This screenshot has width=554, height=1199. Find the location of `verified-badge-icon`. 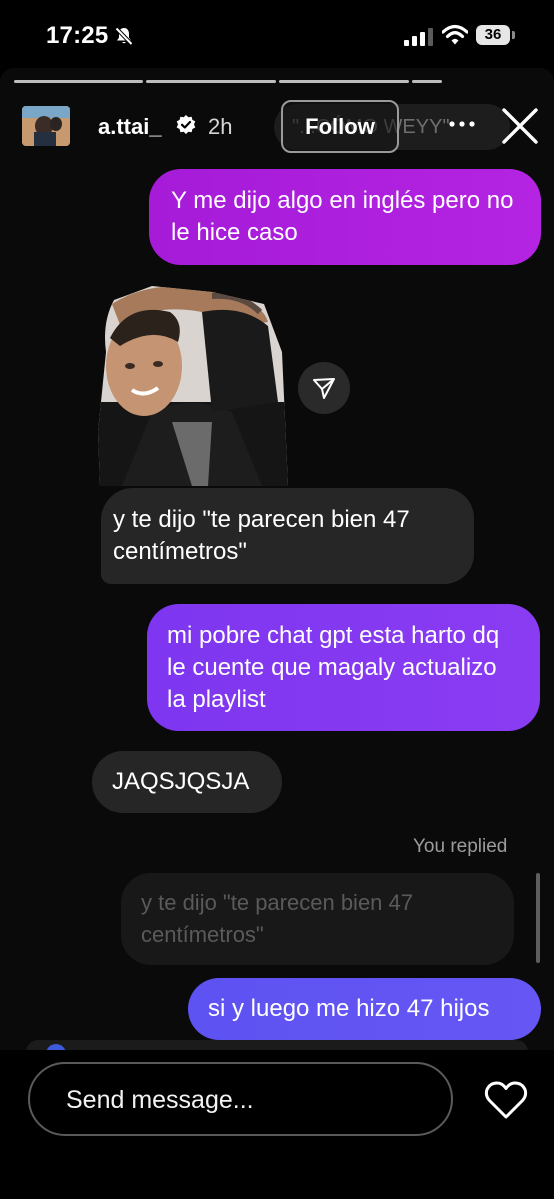

verified-badge-icon is located at coordinates (186, 124).